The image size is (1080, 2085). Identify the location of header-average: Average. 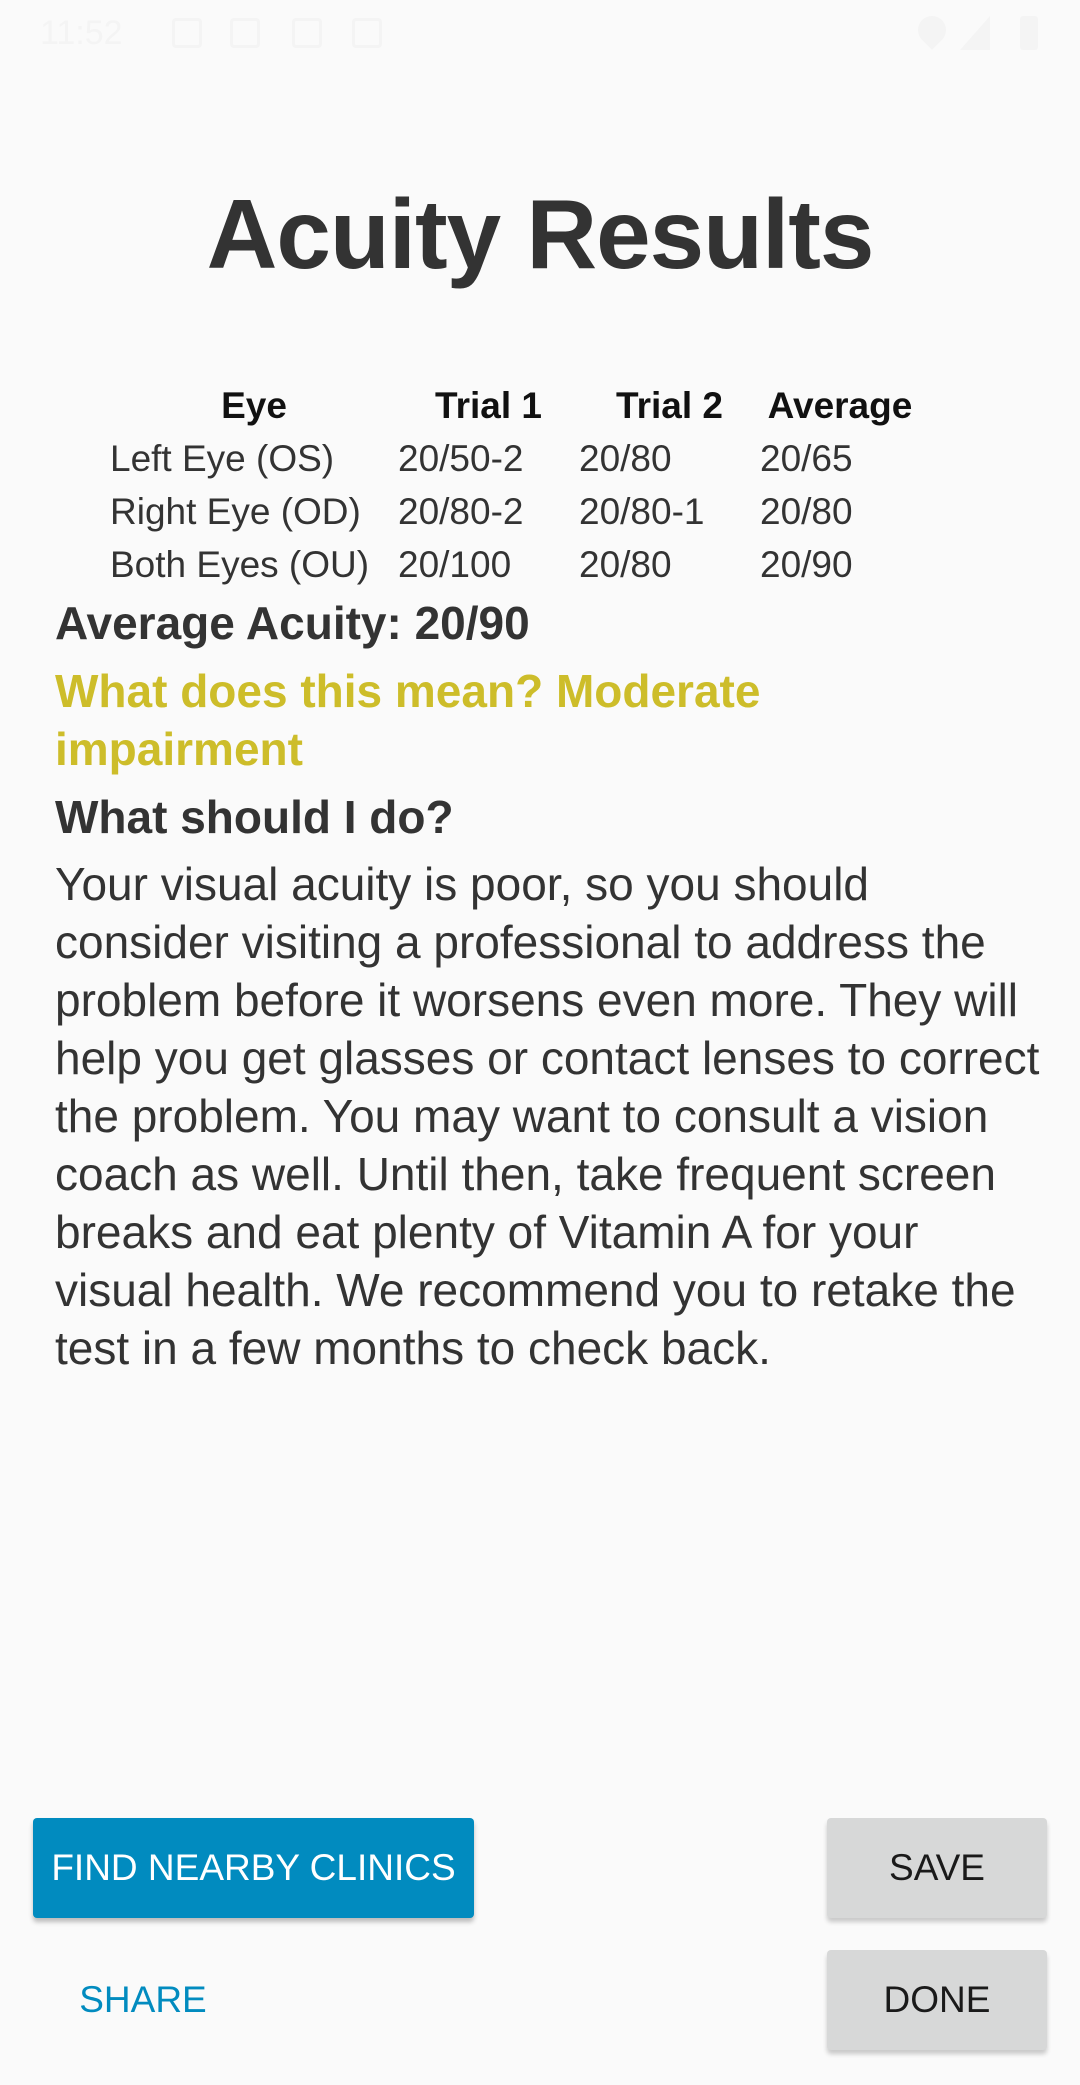
(840, 405).